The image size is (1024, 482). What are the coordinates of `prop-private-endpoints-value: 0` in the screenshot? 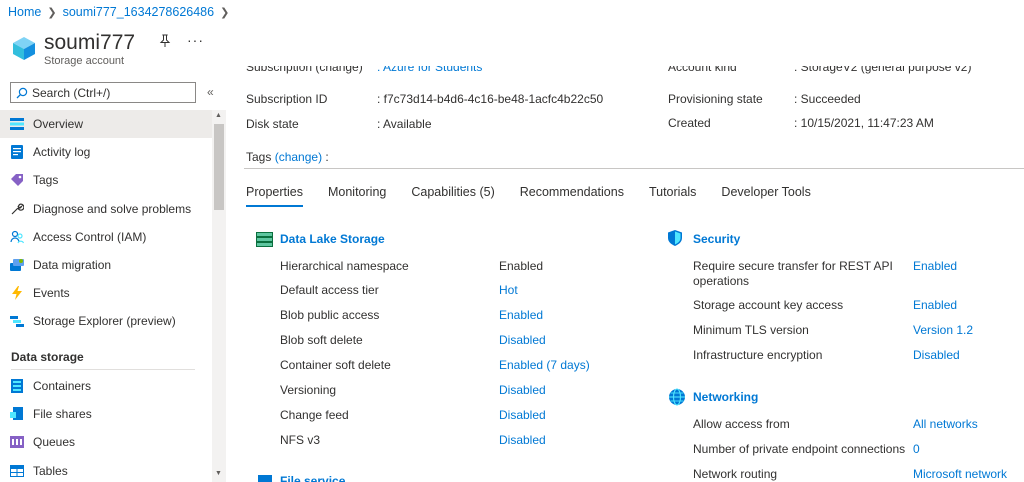 It's located at (916, 449).